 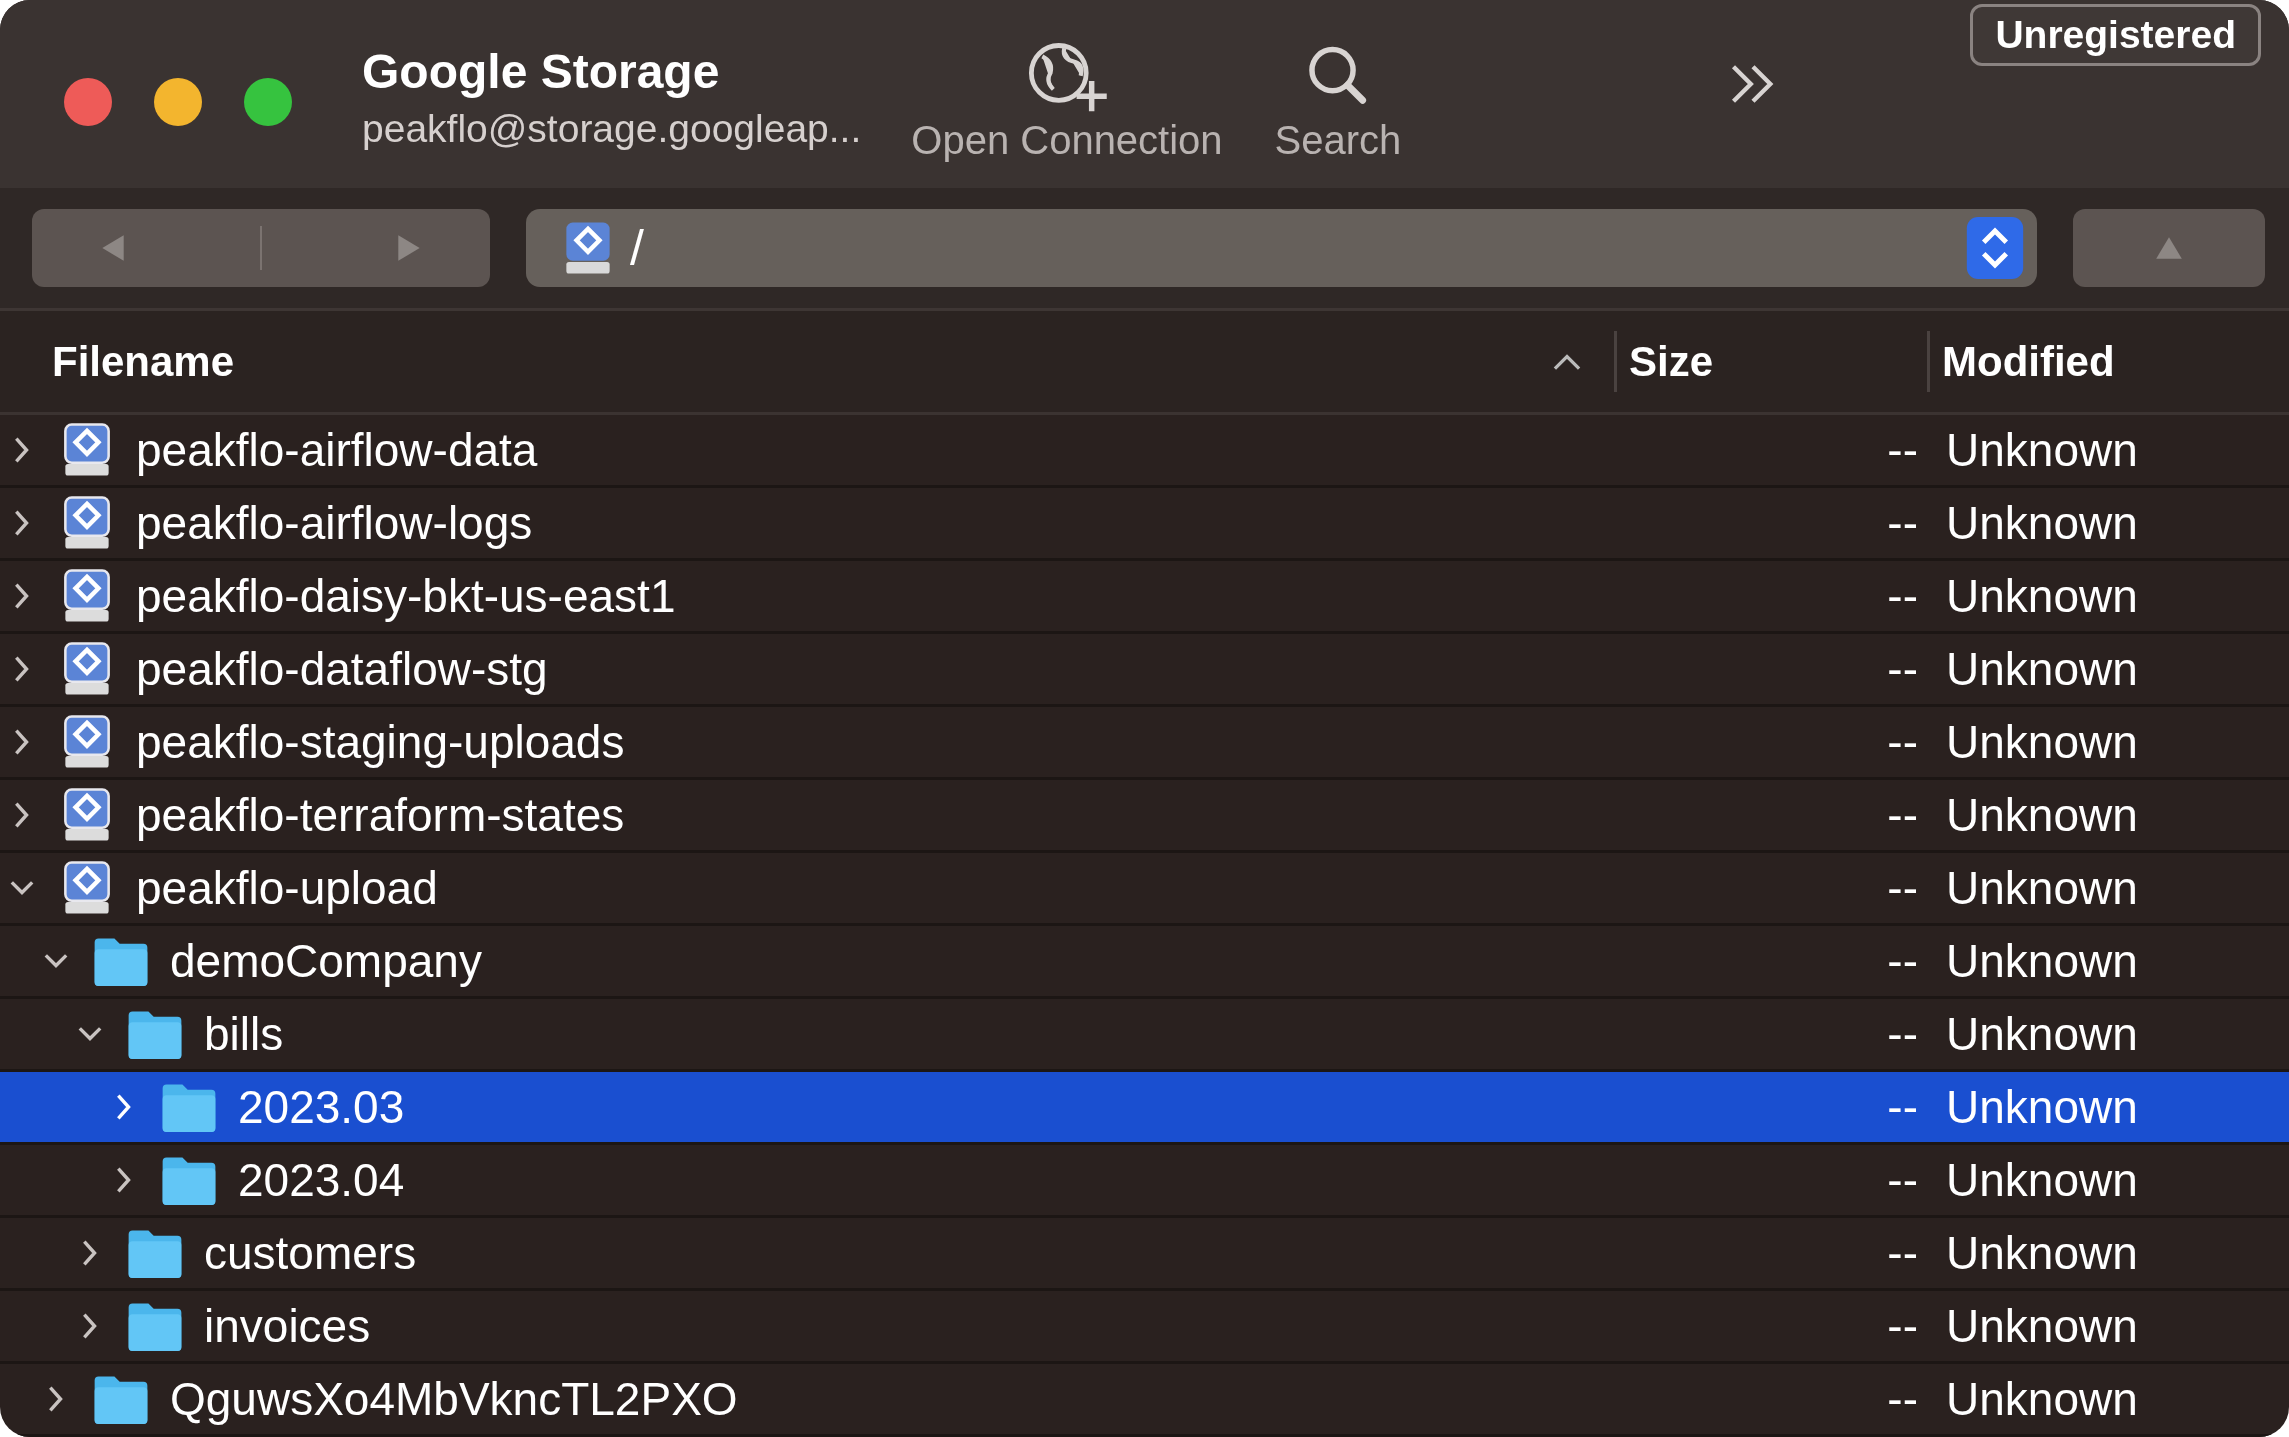 What do you see at coordinates (380, 815) in the screenshot?
I see `file-name: peakflo-terraform-states` at bounding box center [380, 815].